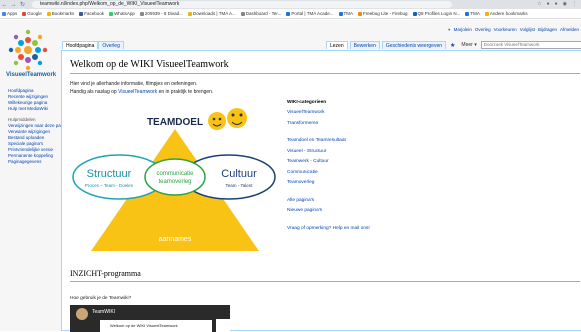 The image size is (581, 332). What do you see at coordinates (414, 45) in the screenshot?
I see `tab-history: Geschiedenis weergeven` at bounding box center [414, 45].